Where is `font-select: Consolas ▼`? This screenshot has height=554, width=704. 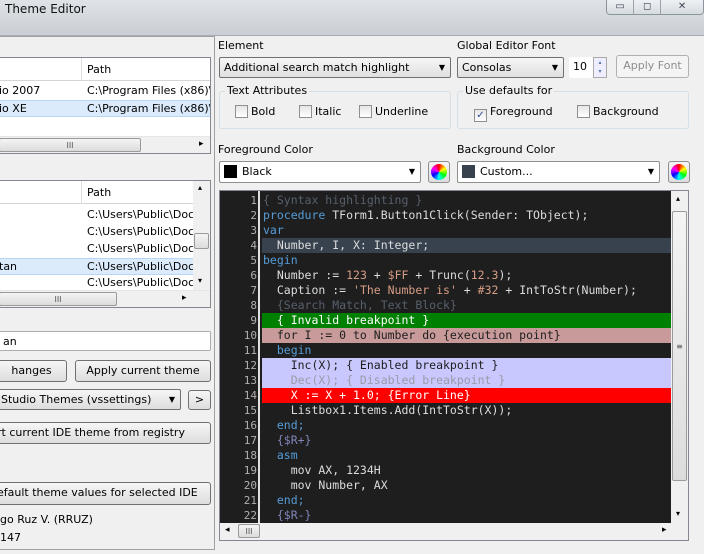 font-select: Consolas ▼ is located at coordinates (510, 67).